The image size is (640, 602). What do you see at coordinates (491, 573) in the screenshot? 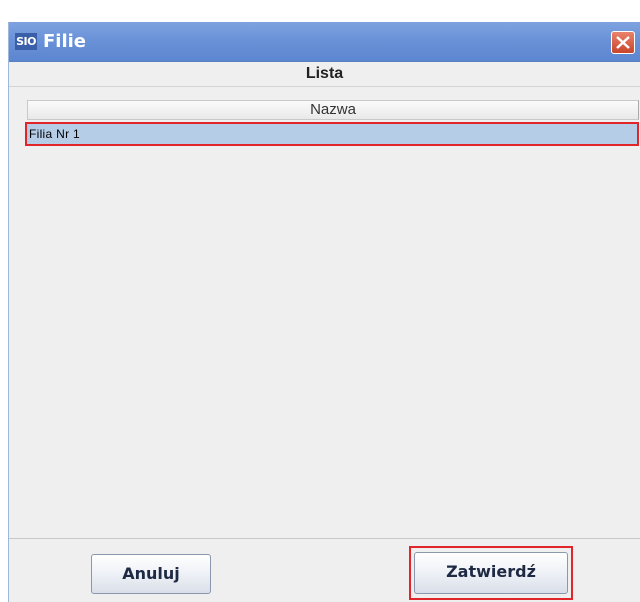
I see `confirm-button: Zatwierdź` at bounding box center [491, 573].